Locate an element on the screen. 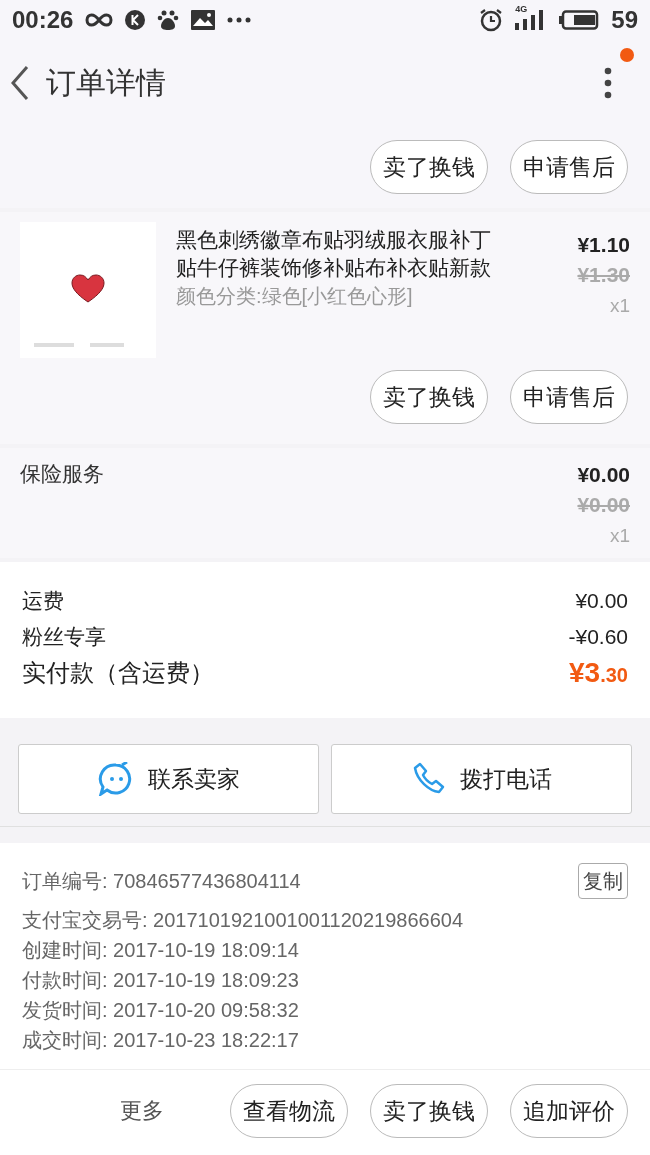 The height and width of the screenshot is (1155, 650). insurance-label: 保险服务 is located at coordinates (62, 474).